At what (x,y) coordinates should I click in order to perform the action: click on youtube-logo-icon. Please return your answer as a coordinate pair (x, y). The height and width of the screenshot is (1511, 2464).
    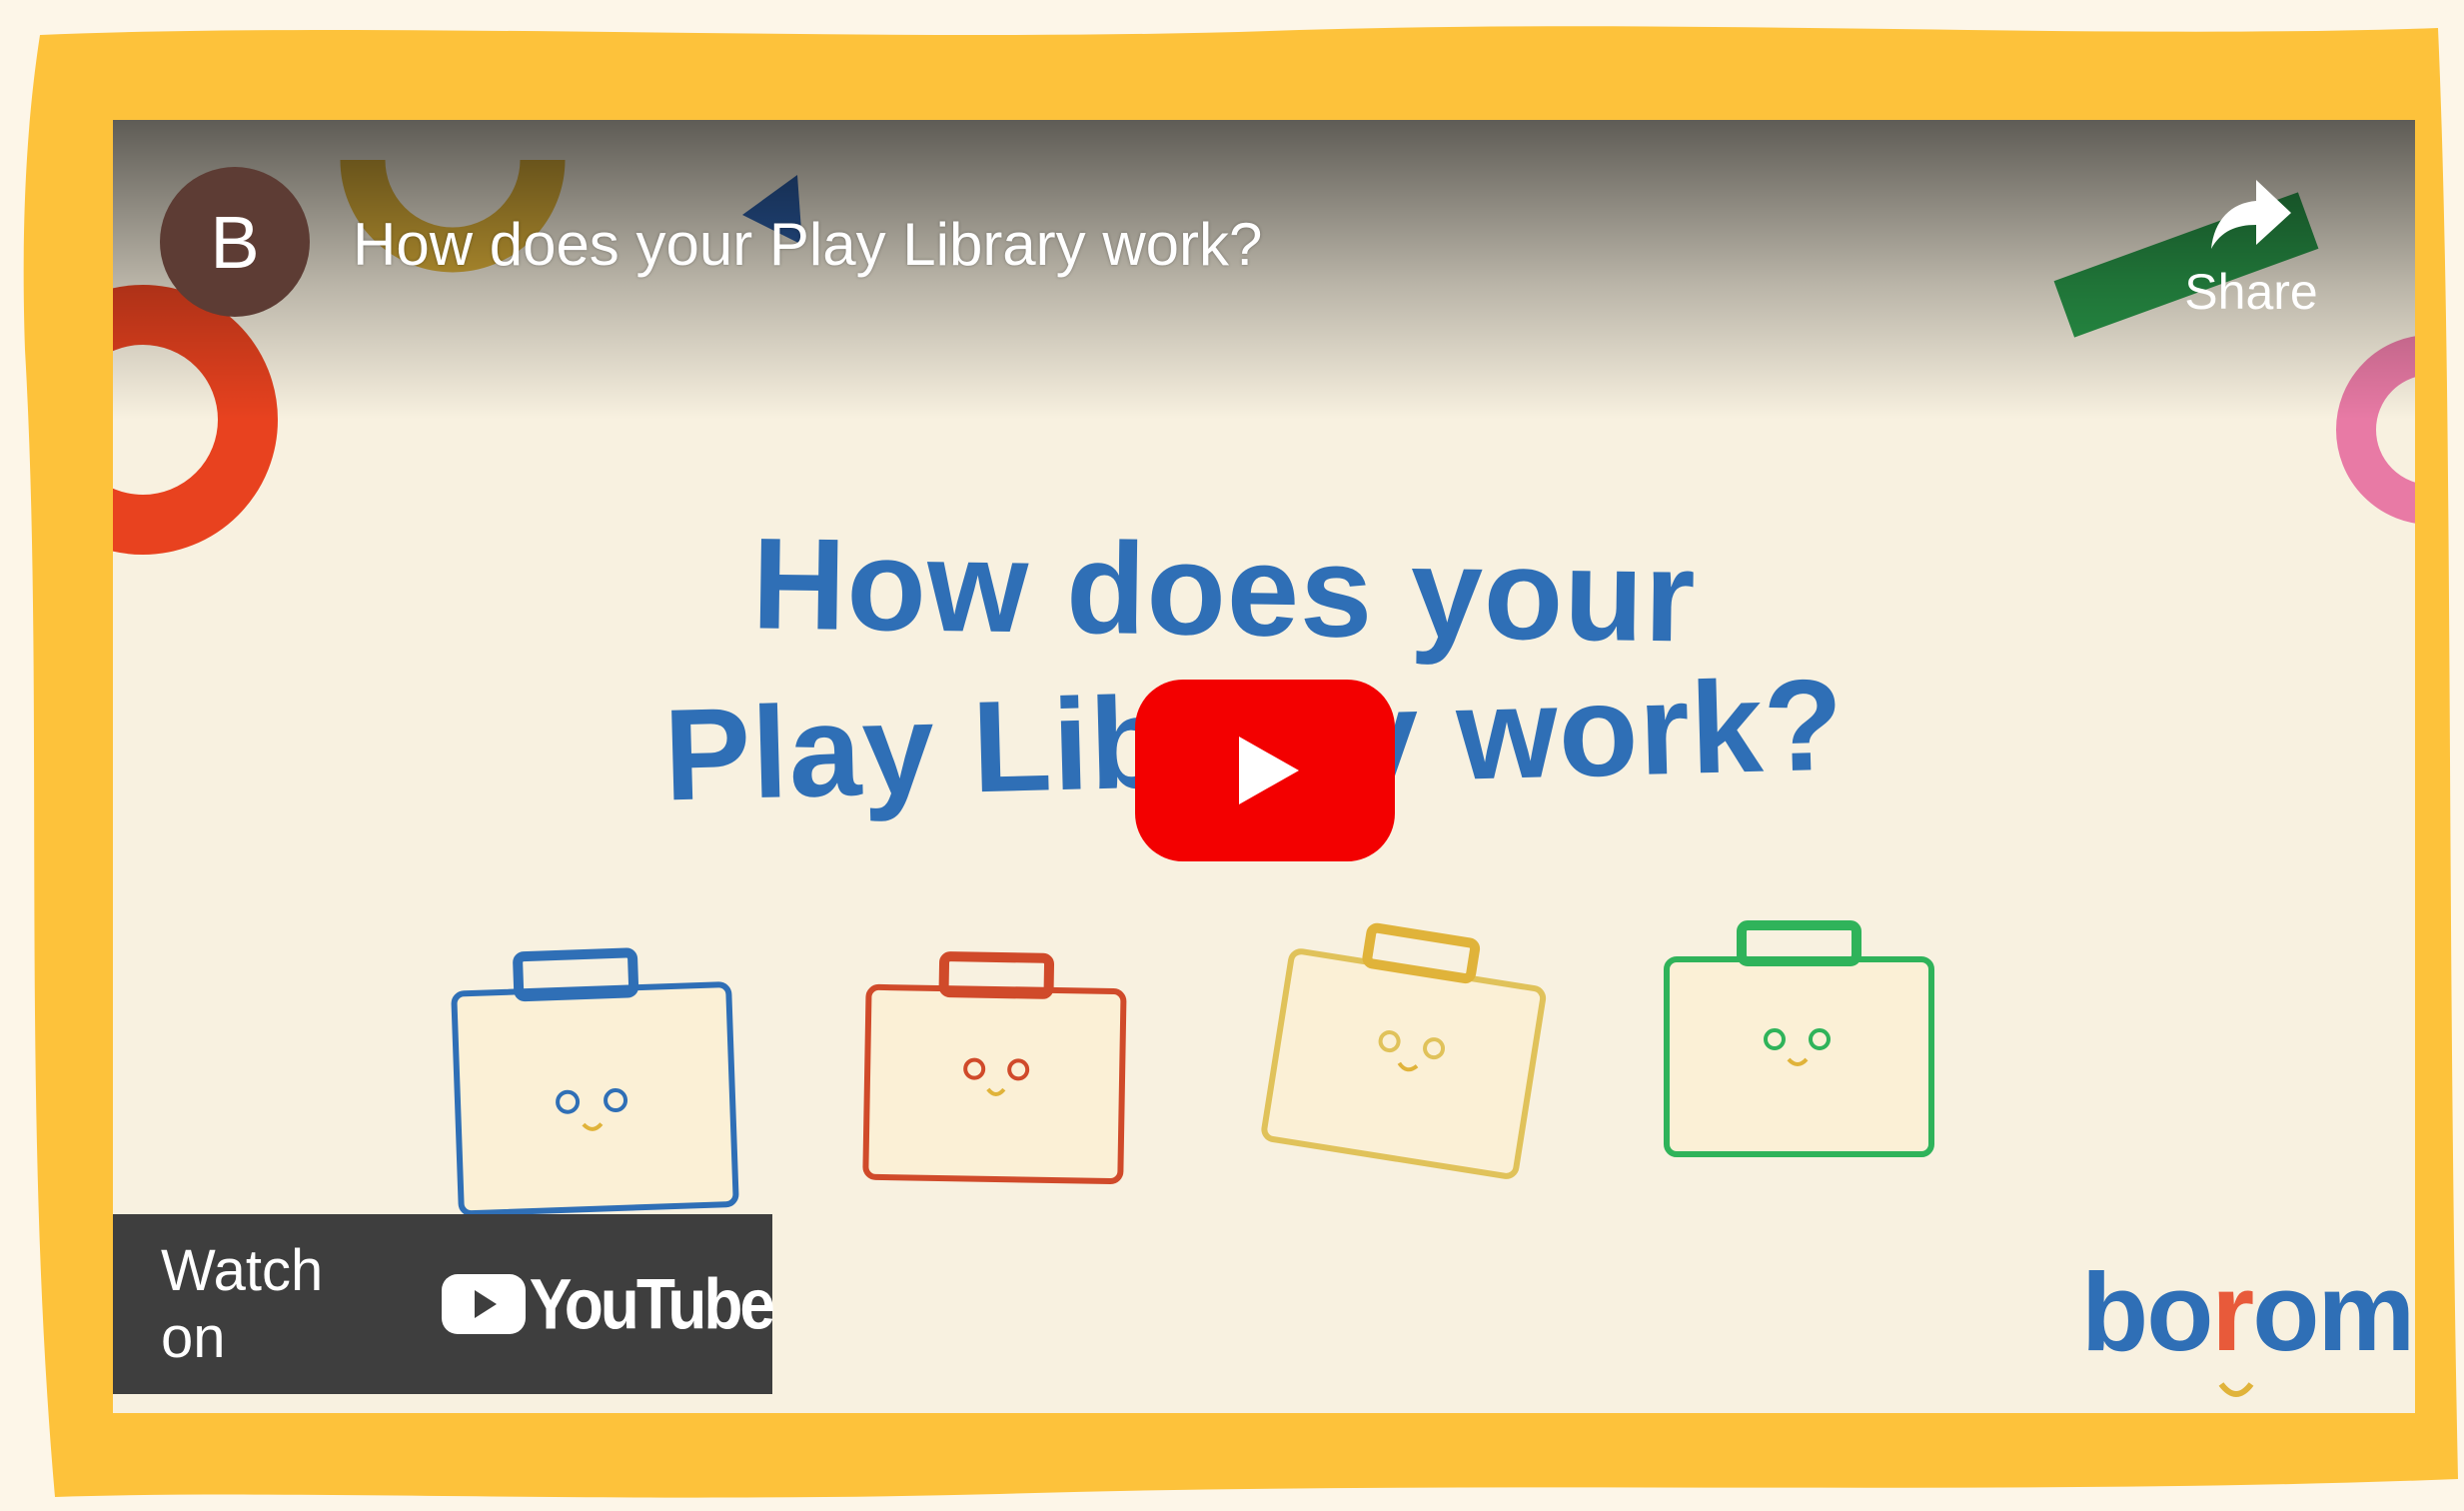
    Looking at the image, I should click on (483, 1304).